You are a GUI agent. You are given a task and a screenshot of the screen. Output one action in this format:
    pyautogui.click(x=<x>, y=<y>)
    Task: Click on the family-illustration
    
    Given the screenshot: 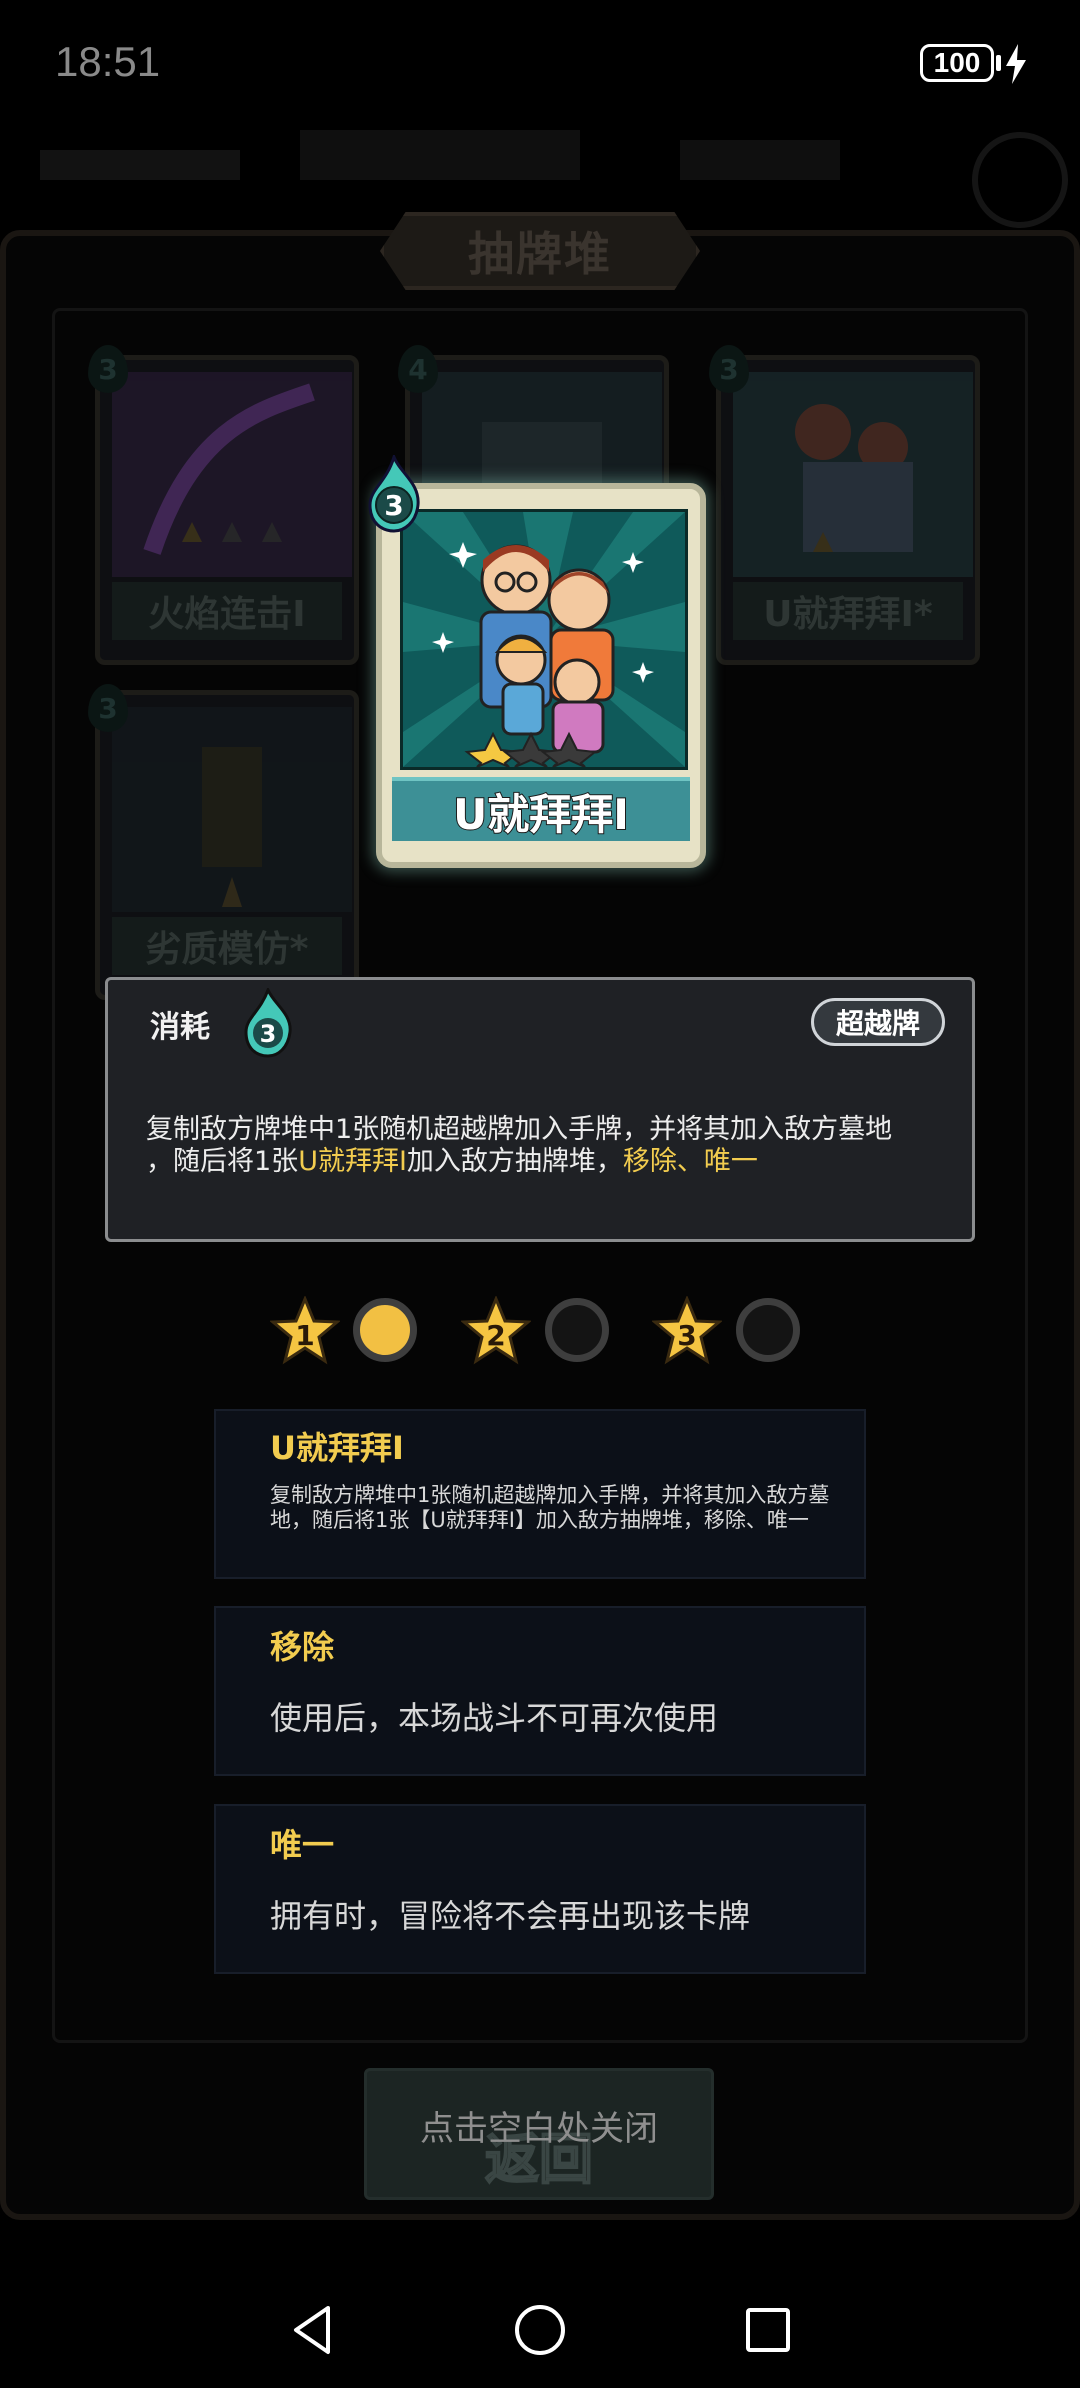 What is the action you would take?
    pyautogui.click(x=544, y=639)
    